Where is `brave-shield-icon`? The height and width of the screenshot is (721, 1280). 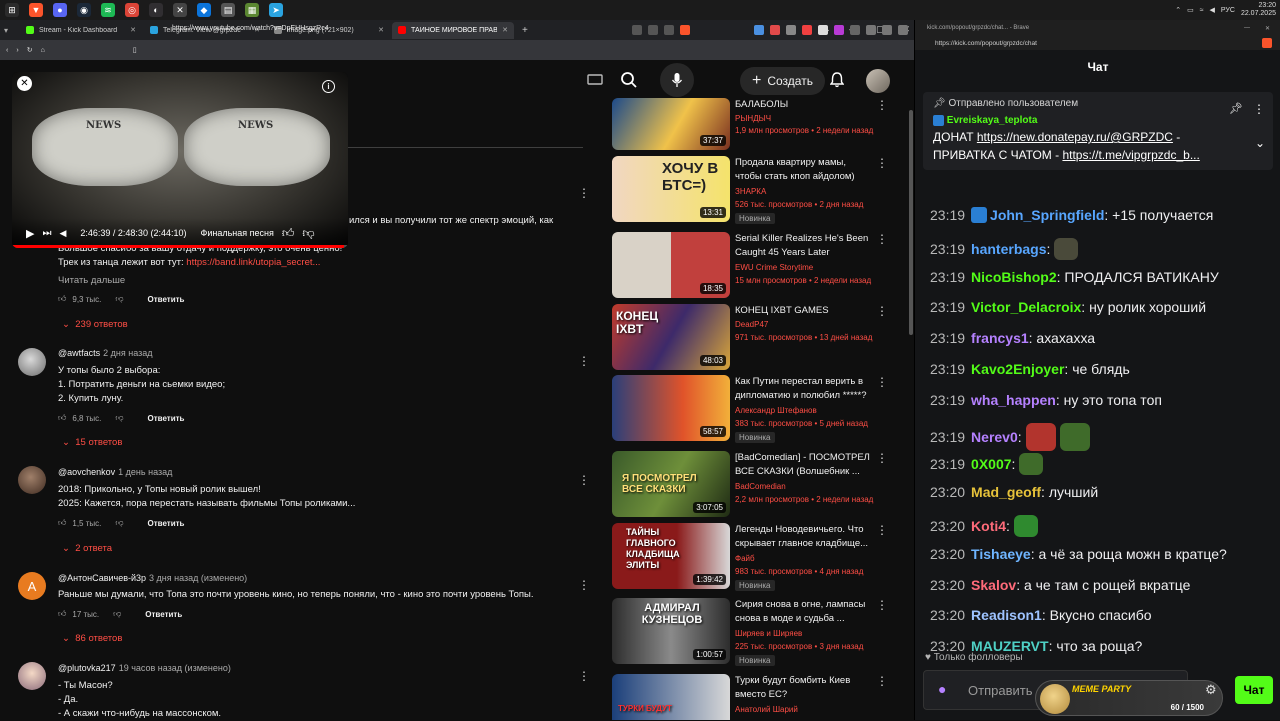 brave-shield-icon is located at coordinates (1267, 43).